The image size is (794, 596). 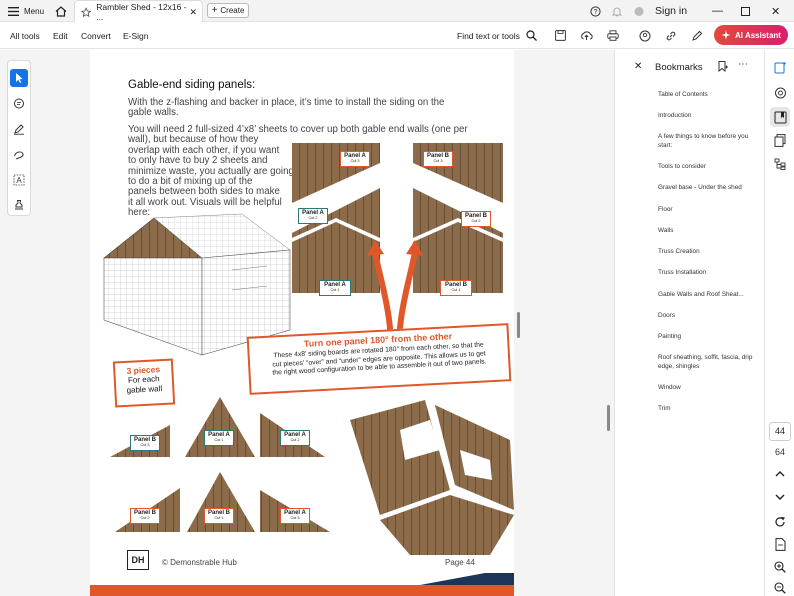 I want to click on menu-label: Menu, so click(x=34, y=11).